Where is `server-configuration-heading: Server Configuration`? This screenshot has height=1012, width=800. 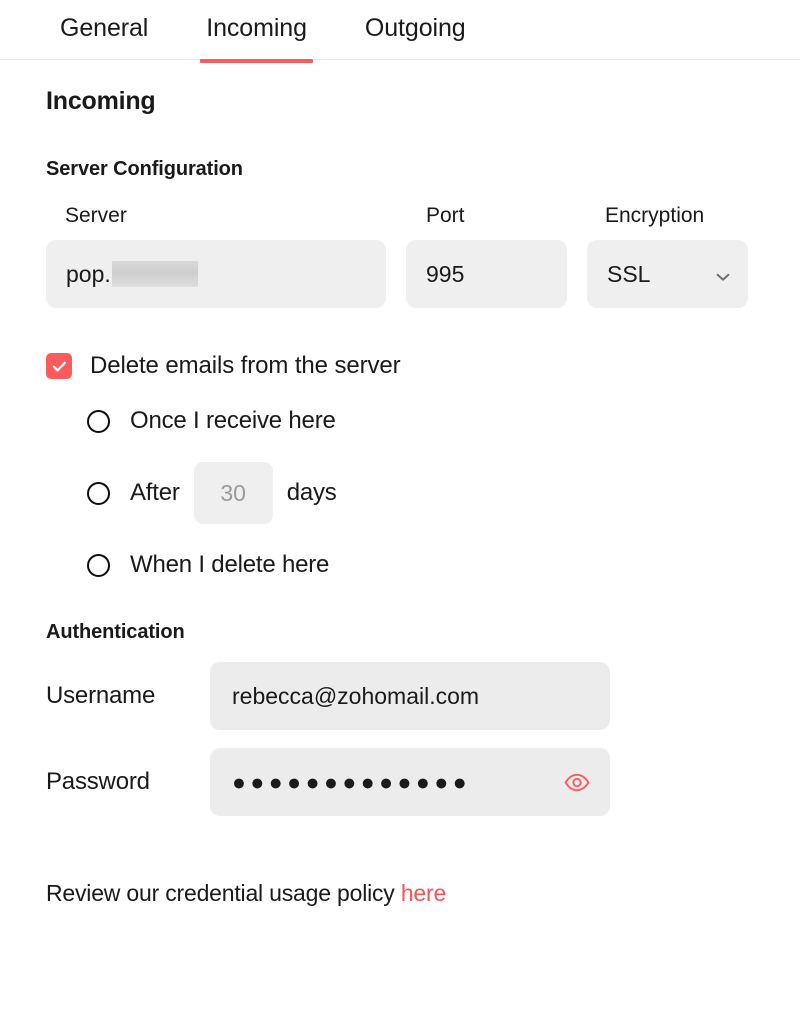
server-configuration-heading: Server Configuration is located at coordinates (144, 169).